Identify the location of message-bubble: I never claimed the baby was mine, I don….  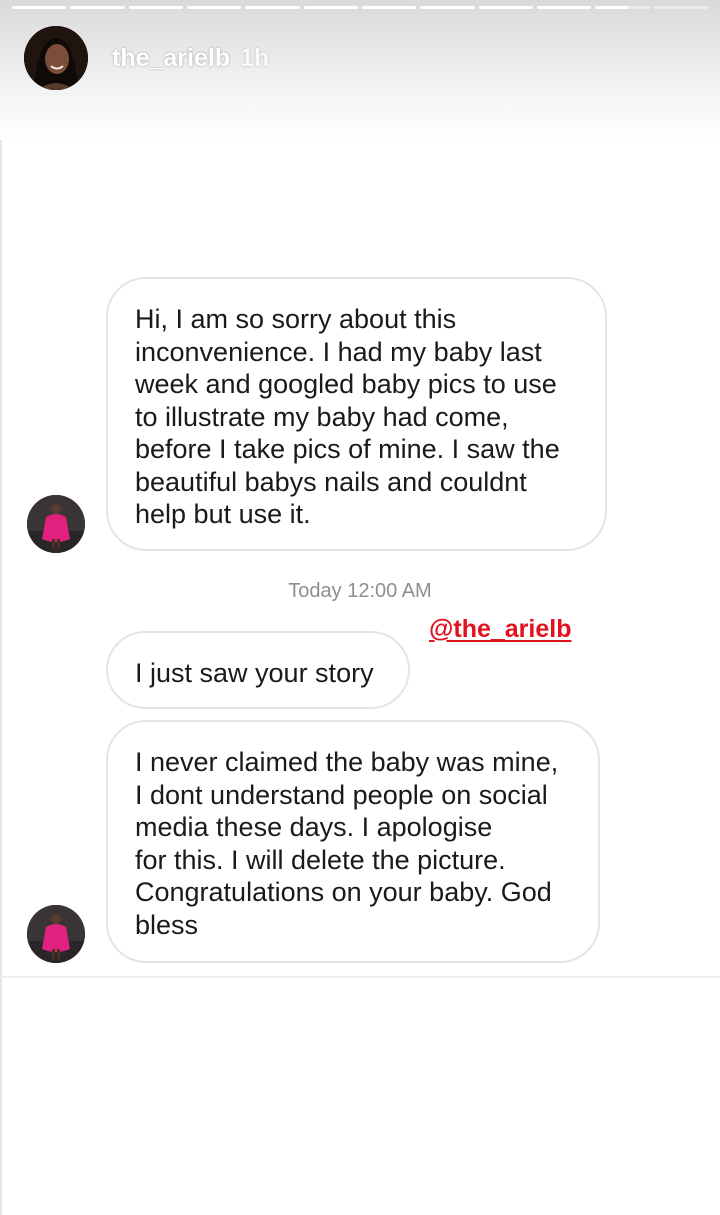
(353, 841).